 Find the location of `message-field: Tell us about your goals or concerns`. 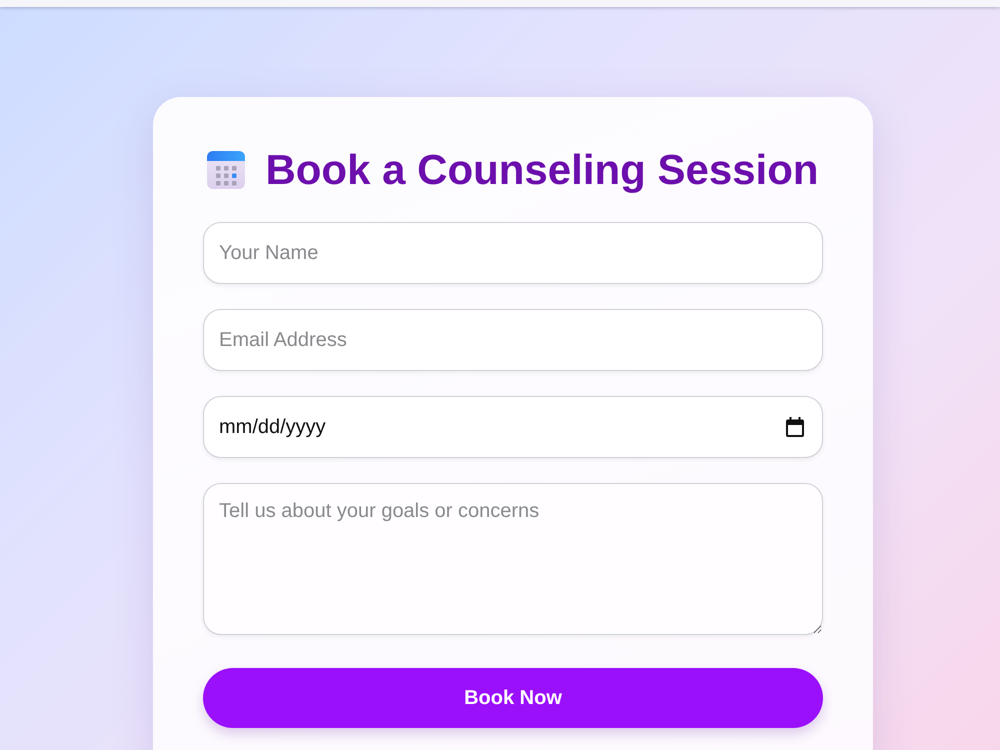

message-field: Tell us about your goals or concerns is located at coordinates (513, 559).